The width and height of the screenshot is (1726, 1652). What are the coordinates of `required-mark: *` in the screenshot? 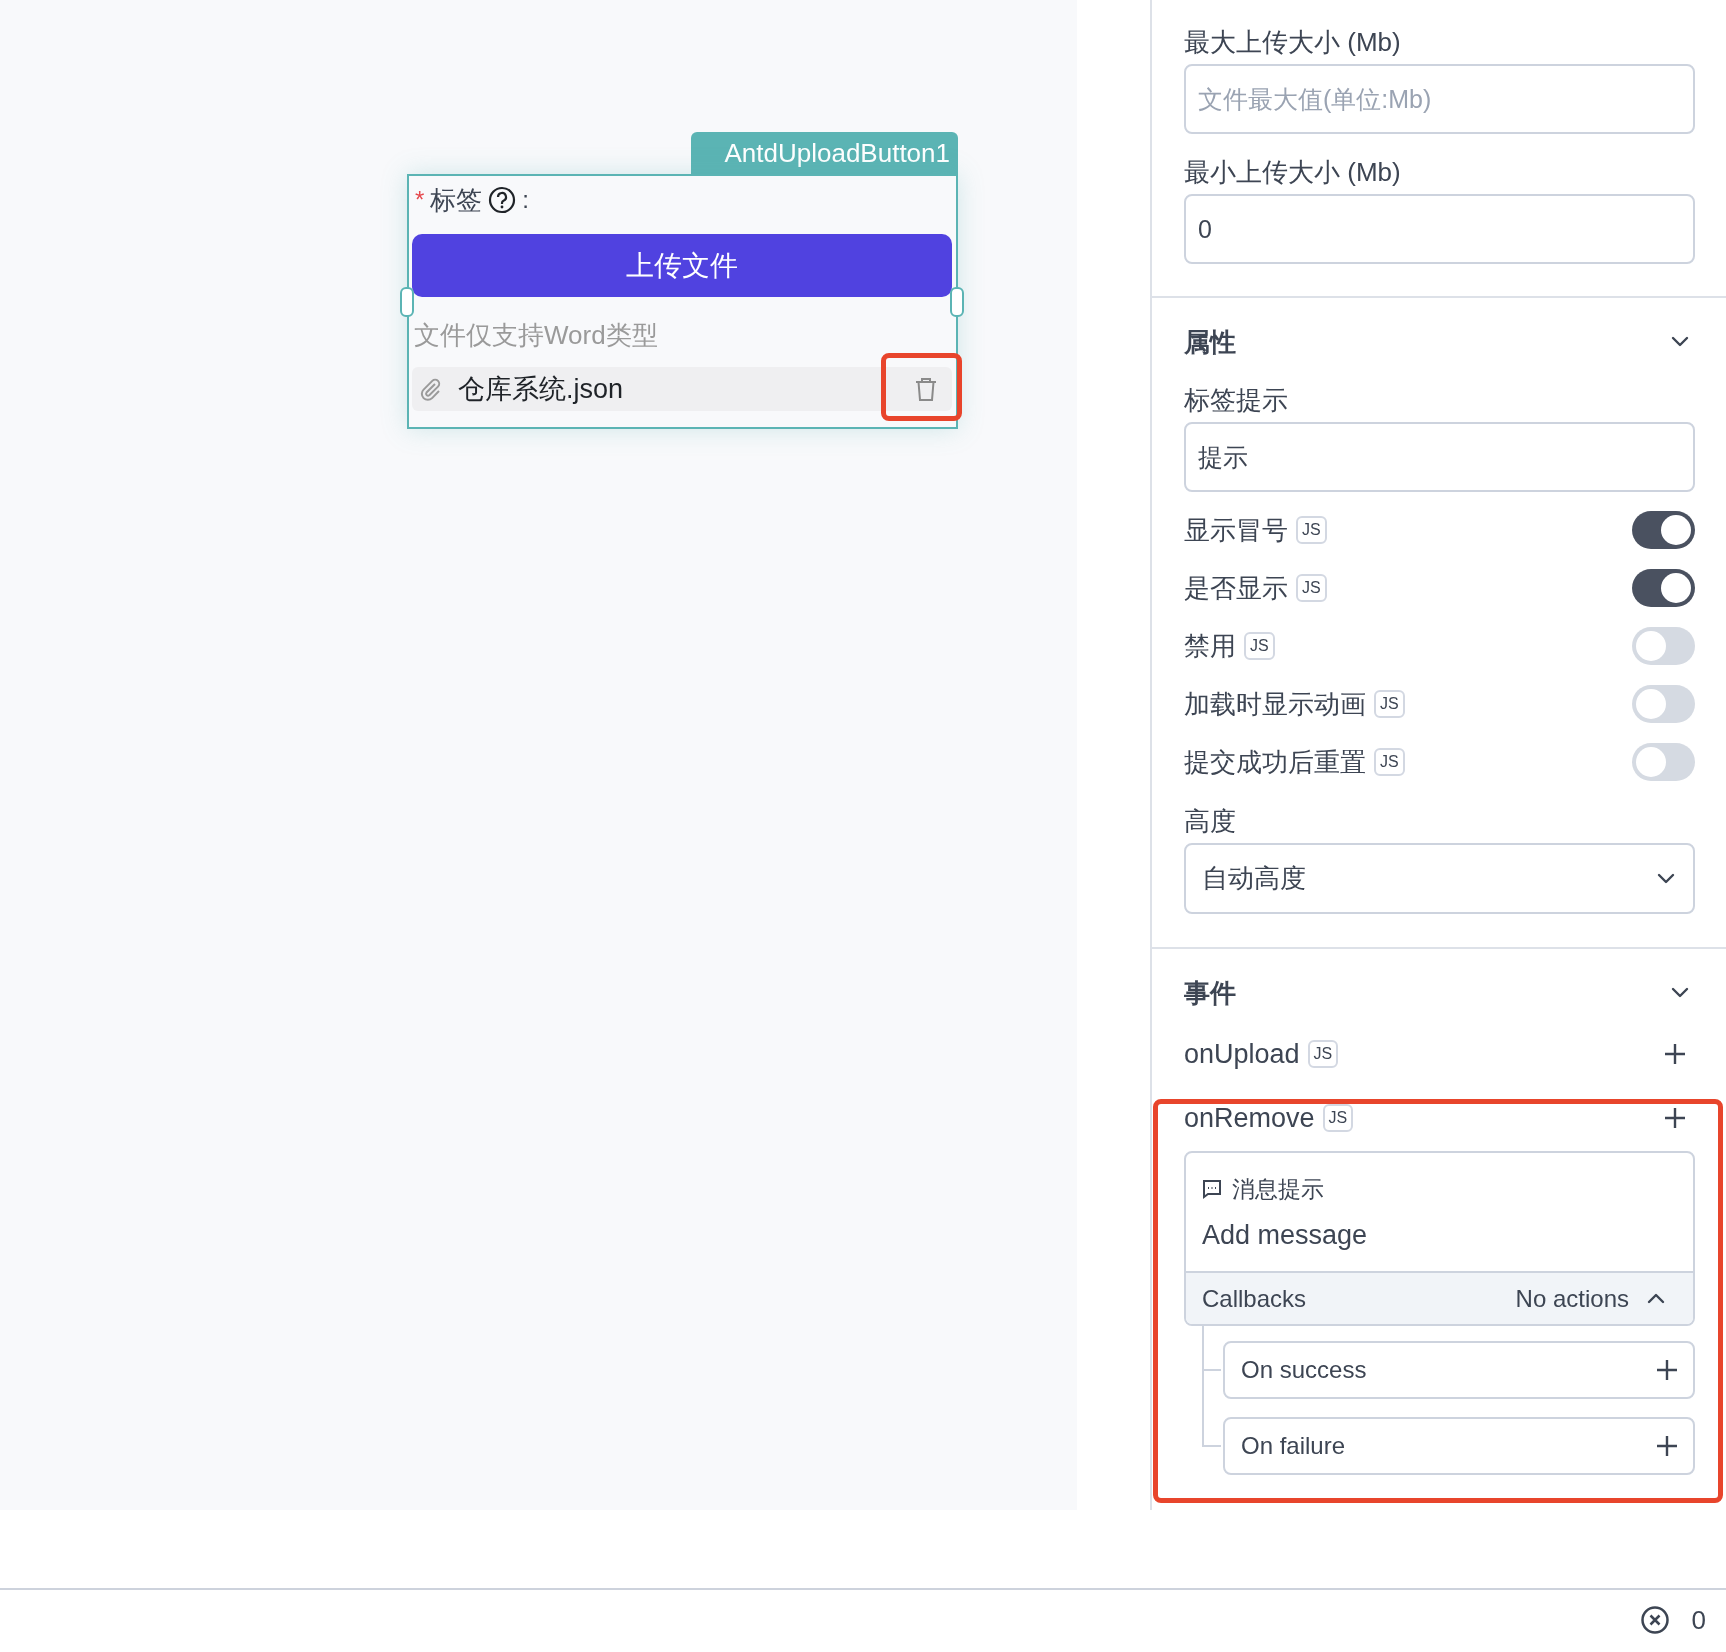 It's located at (420, 200).